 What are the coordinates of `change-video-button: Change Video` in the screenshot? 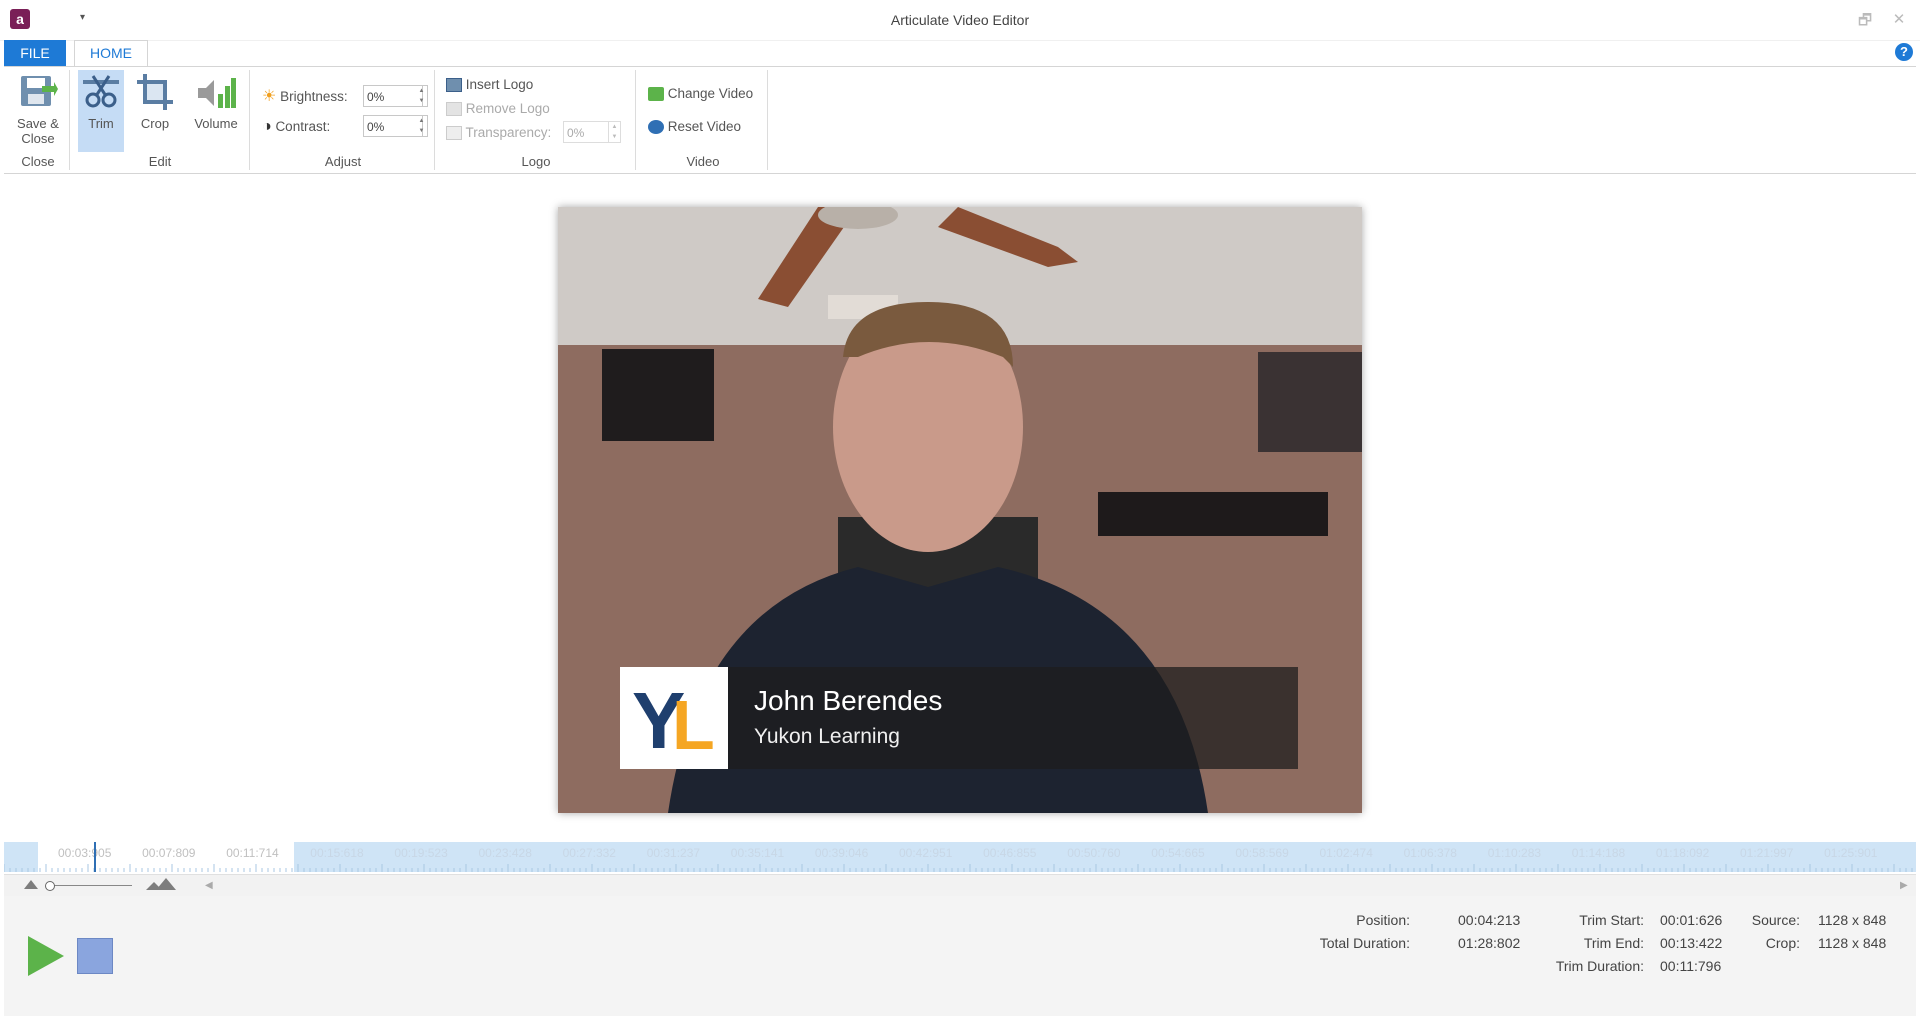 It's located at (700, 94).